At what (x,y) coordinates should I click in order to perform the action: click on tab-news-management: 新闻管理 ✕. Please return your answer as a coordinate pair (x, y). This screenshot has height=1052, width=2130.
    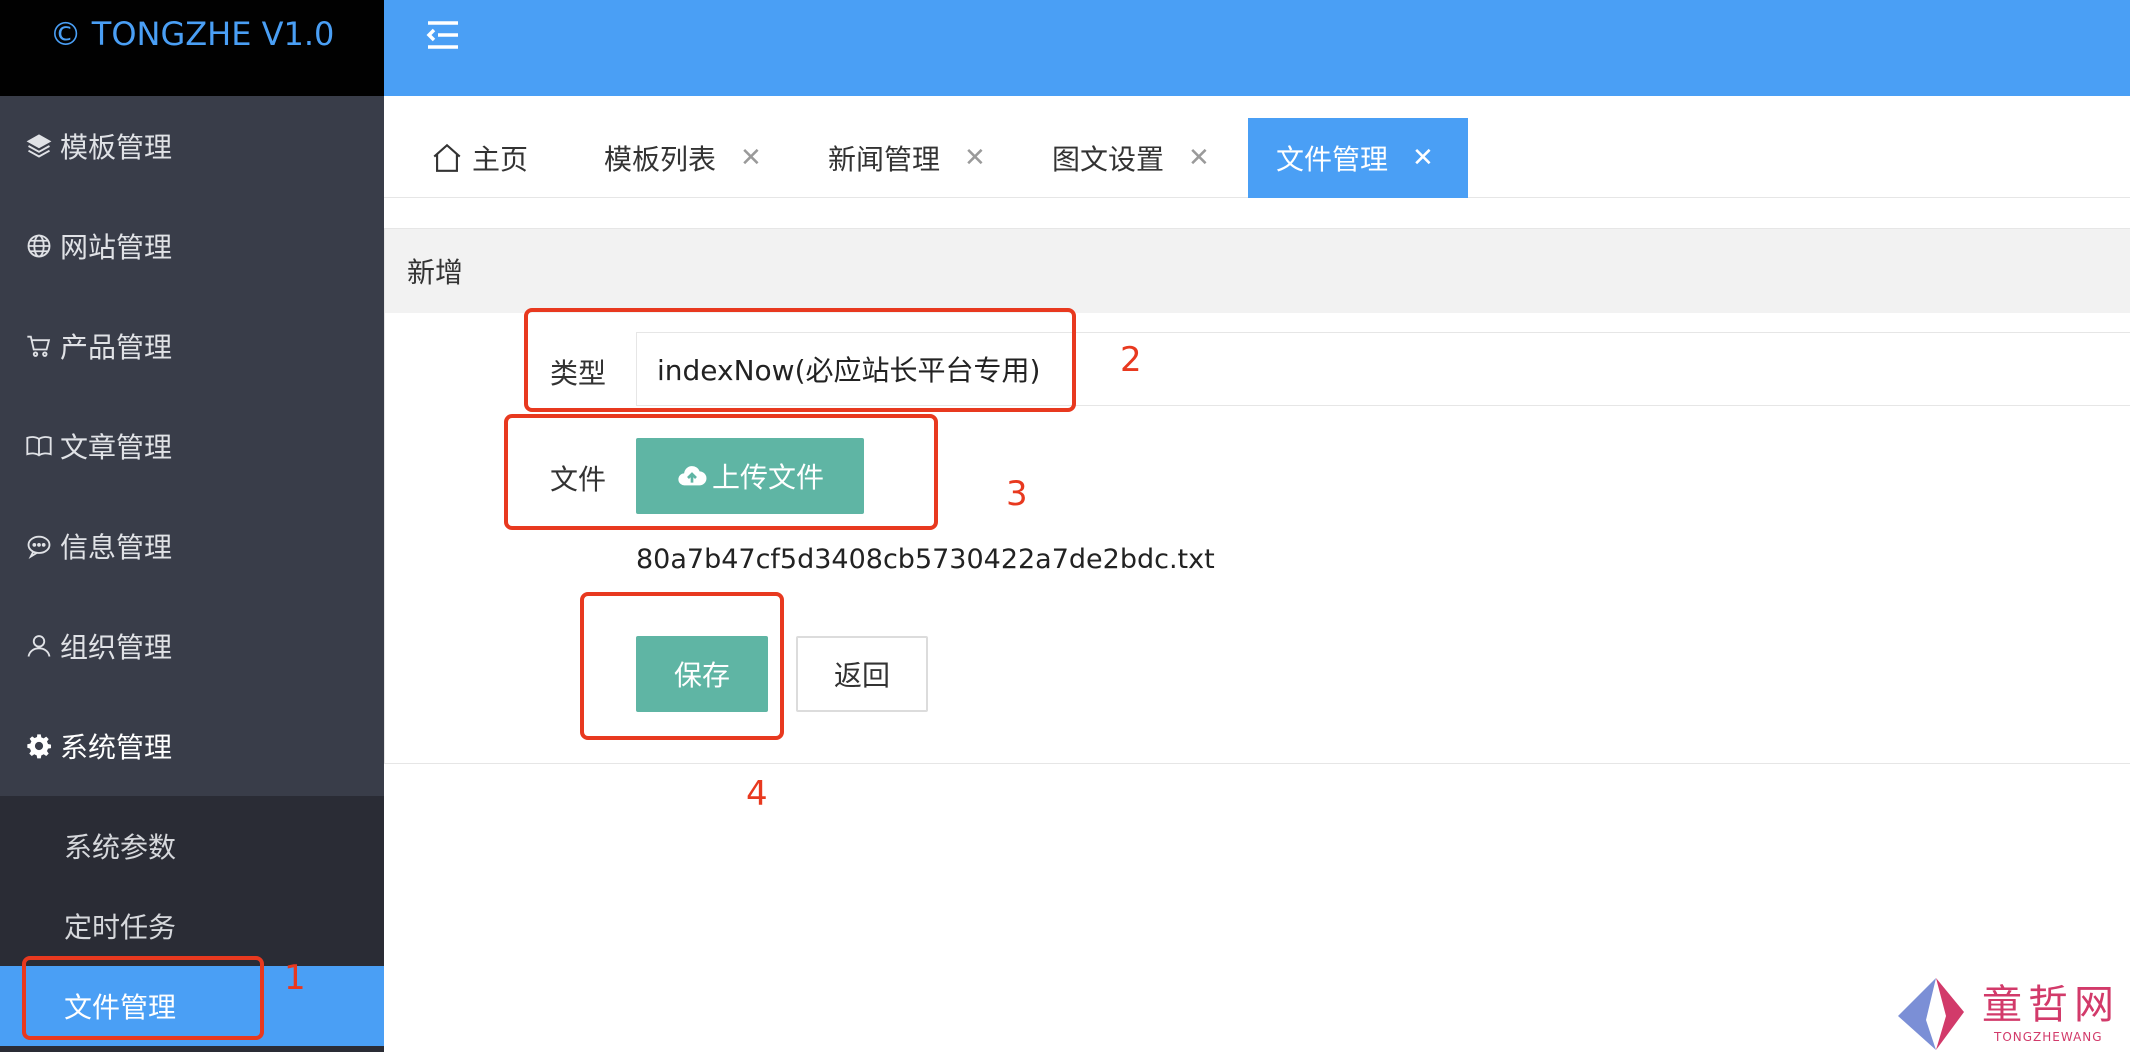
    Looking at the image, I should click on (907, 158).